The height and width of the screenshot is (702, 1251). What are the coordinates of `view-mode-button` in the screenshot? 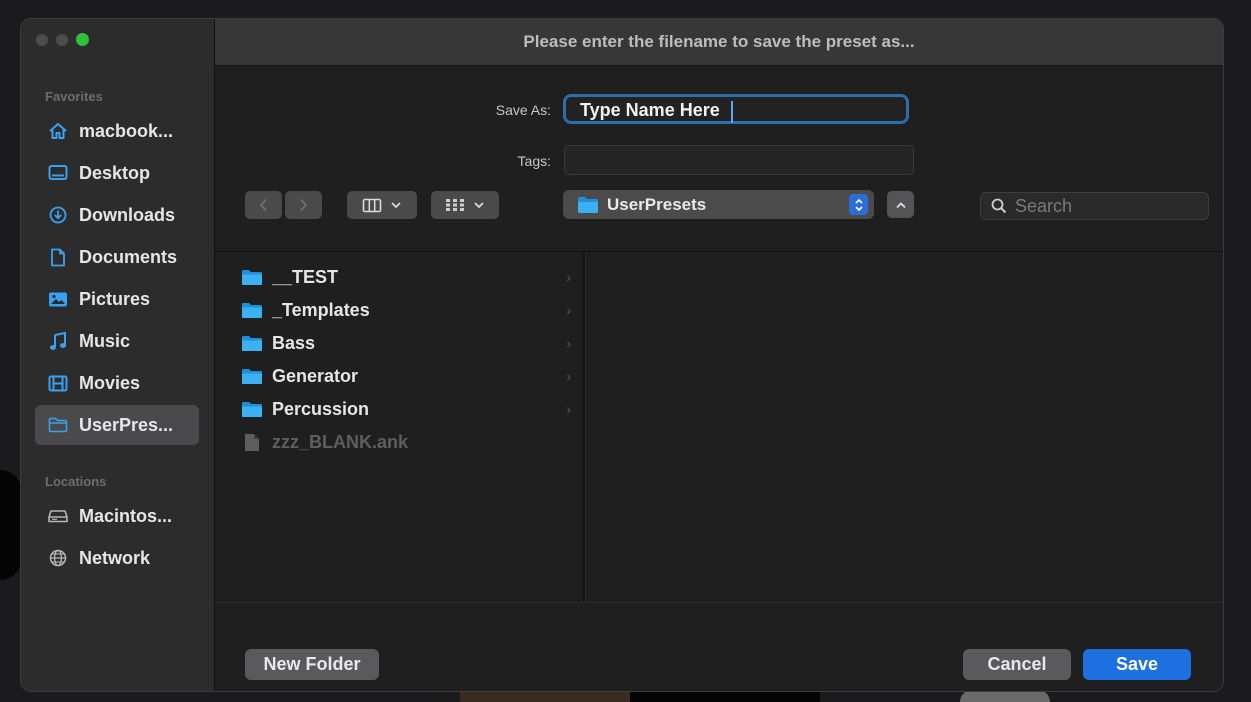 It's located at (382, 205).